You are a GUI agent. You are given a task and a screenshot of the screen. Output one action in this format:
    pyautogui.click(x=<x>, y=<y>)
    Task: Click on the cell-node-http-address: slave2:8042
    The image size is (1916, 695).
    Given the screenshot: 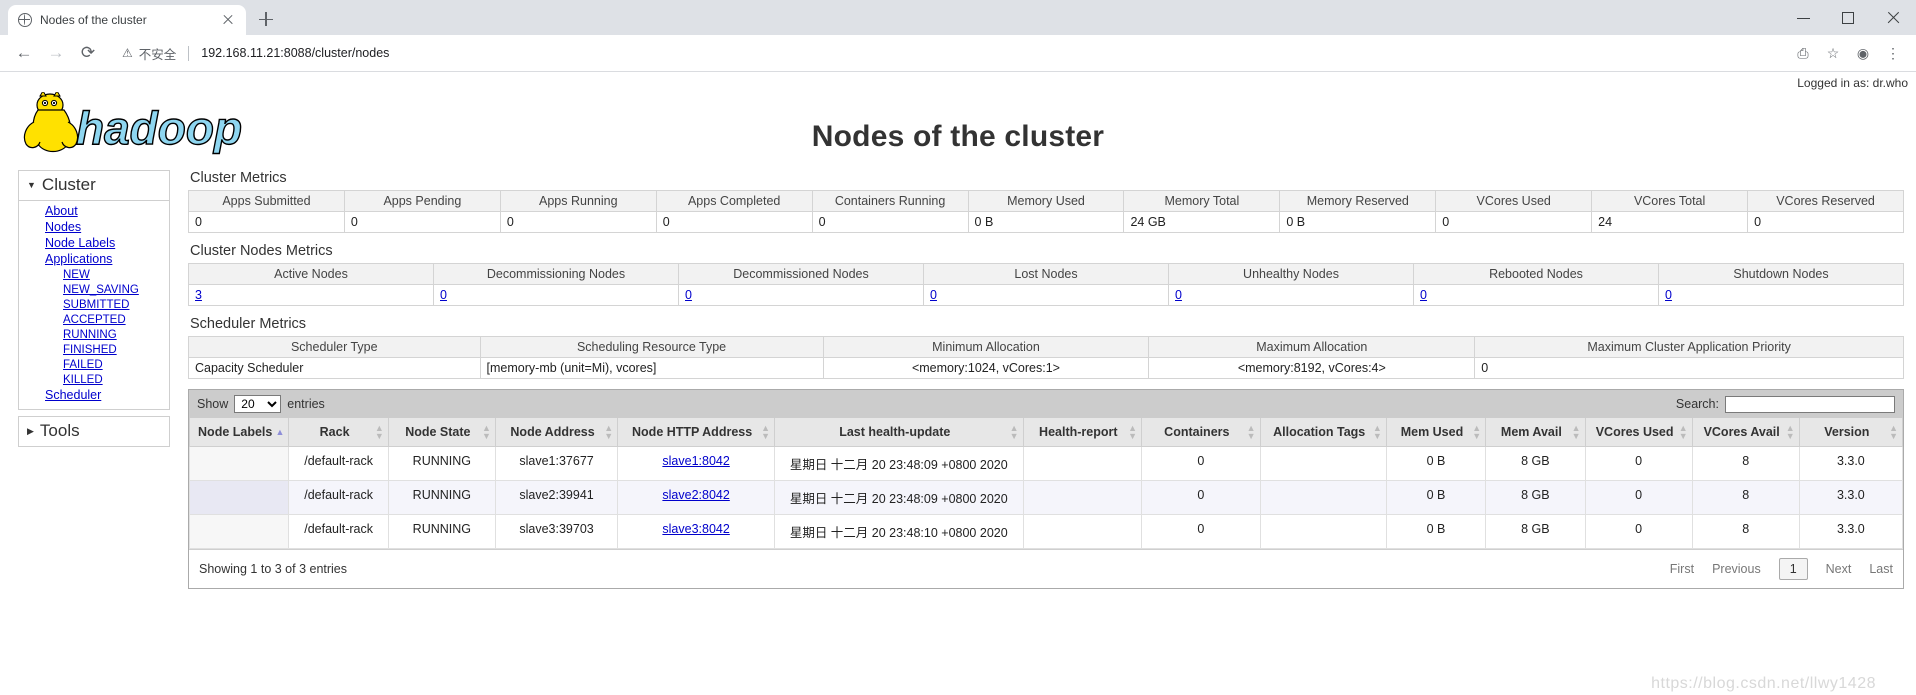 What is the action you would take?
    pyautogui.click(x=696, y=497)
    